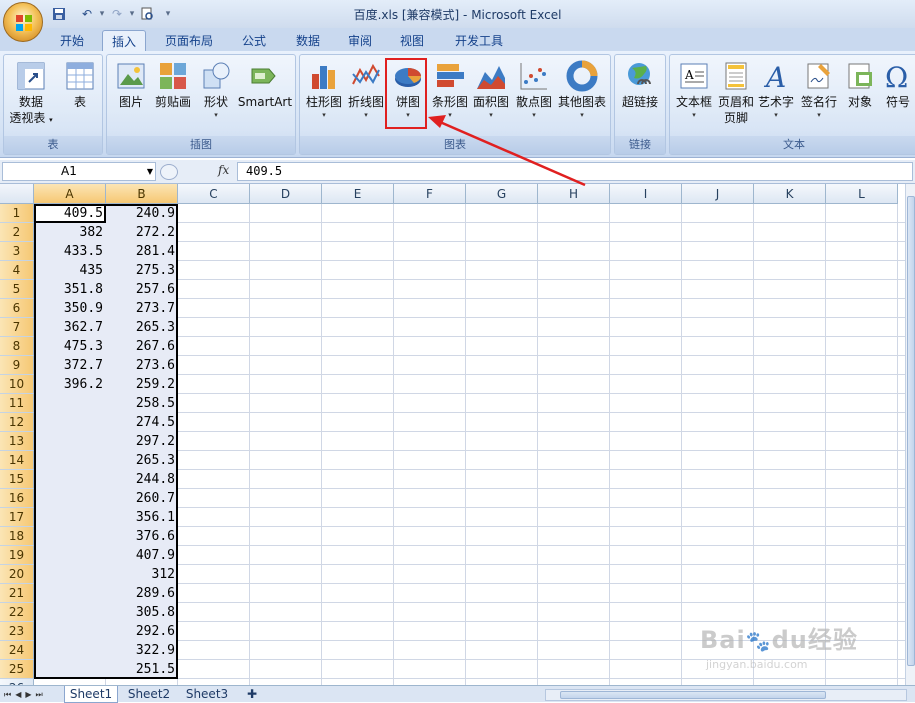 This screenshot has height=703, width=915. Describe the element at coordinates (17, 346) in the screenshot. I see `row-header-8: 8` at that location.